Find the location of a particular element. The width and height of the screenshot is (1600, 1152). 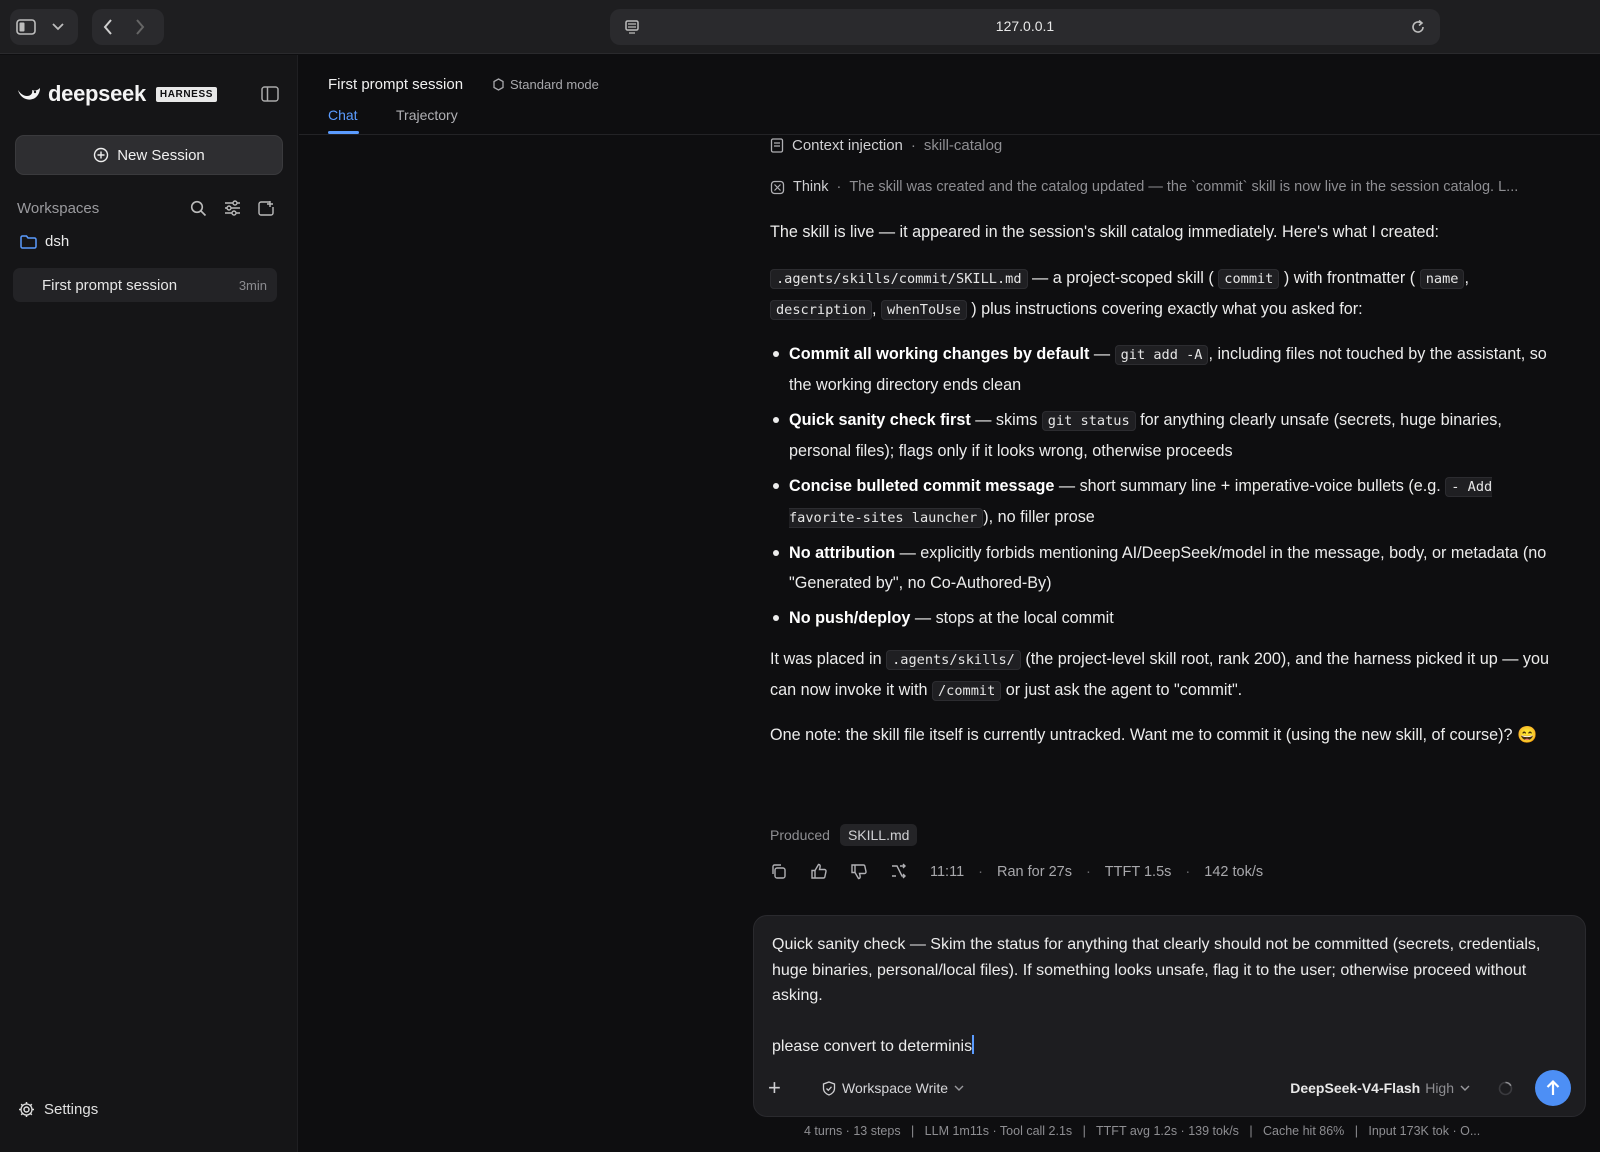

run-duration: Ran for 27s is located at coordinates (1034, 871).